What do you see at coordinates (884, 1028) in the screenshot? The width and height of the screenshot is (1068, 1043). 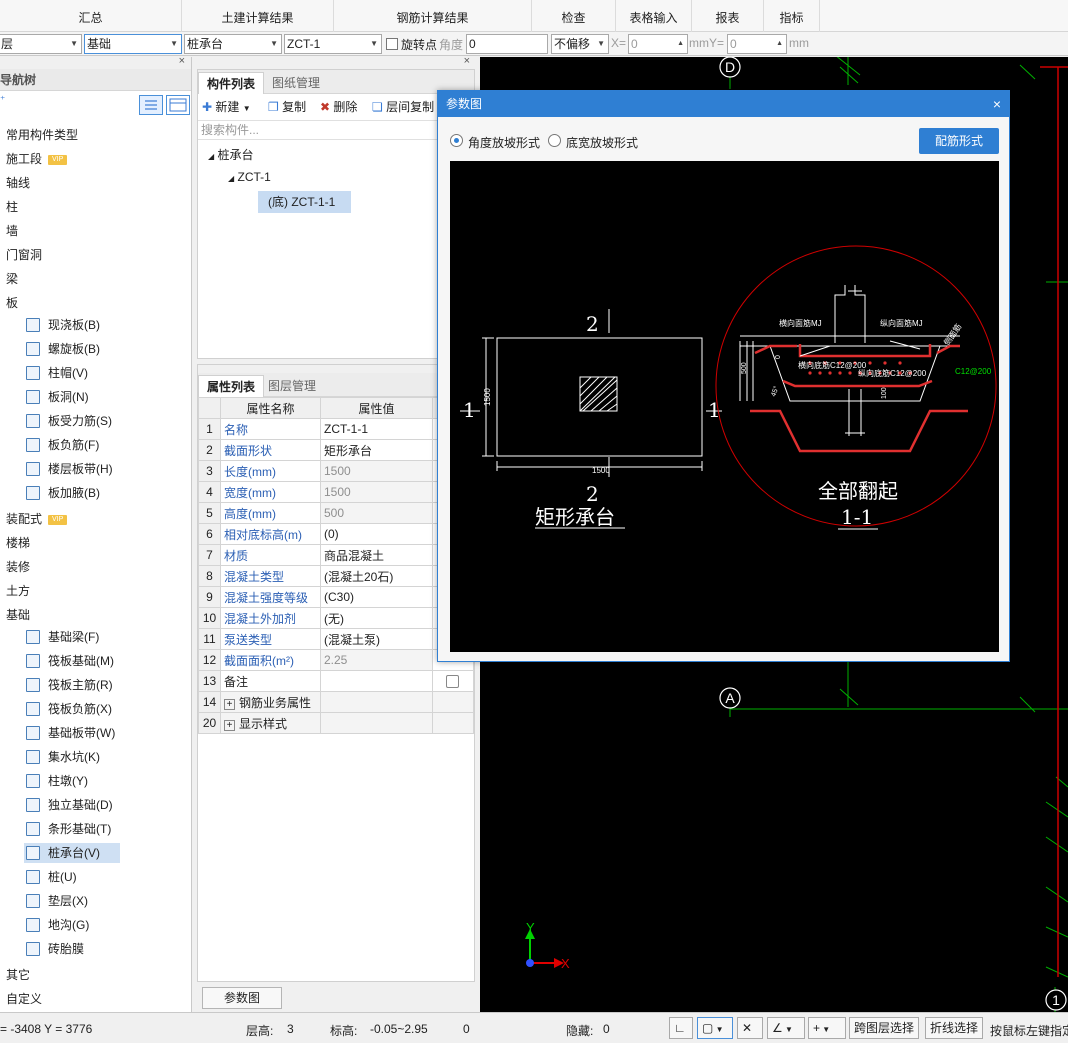 I see `cross-floor-select-button: 跨图层选择` at bounding box center [884, 1028].